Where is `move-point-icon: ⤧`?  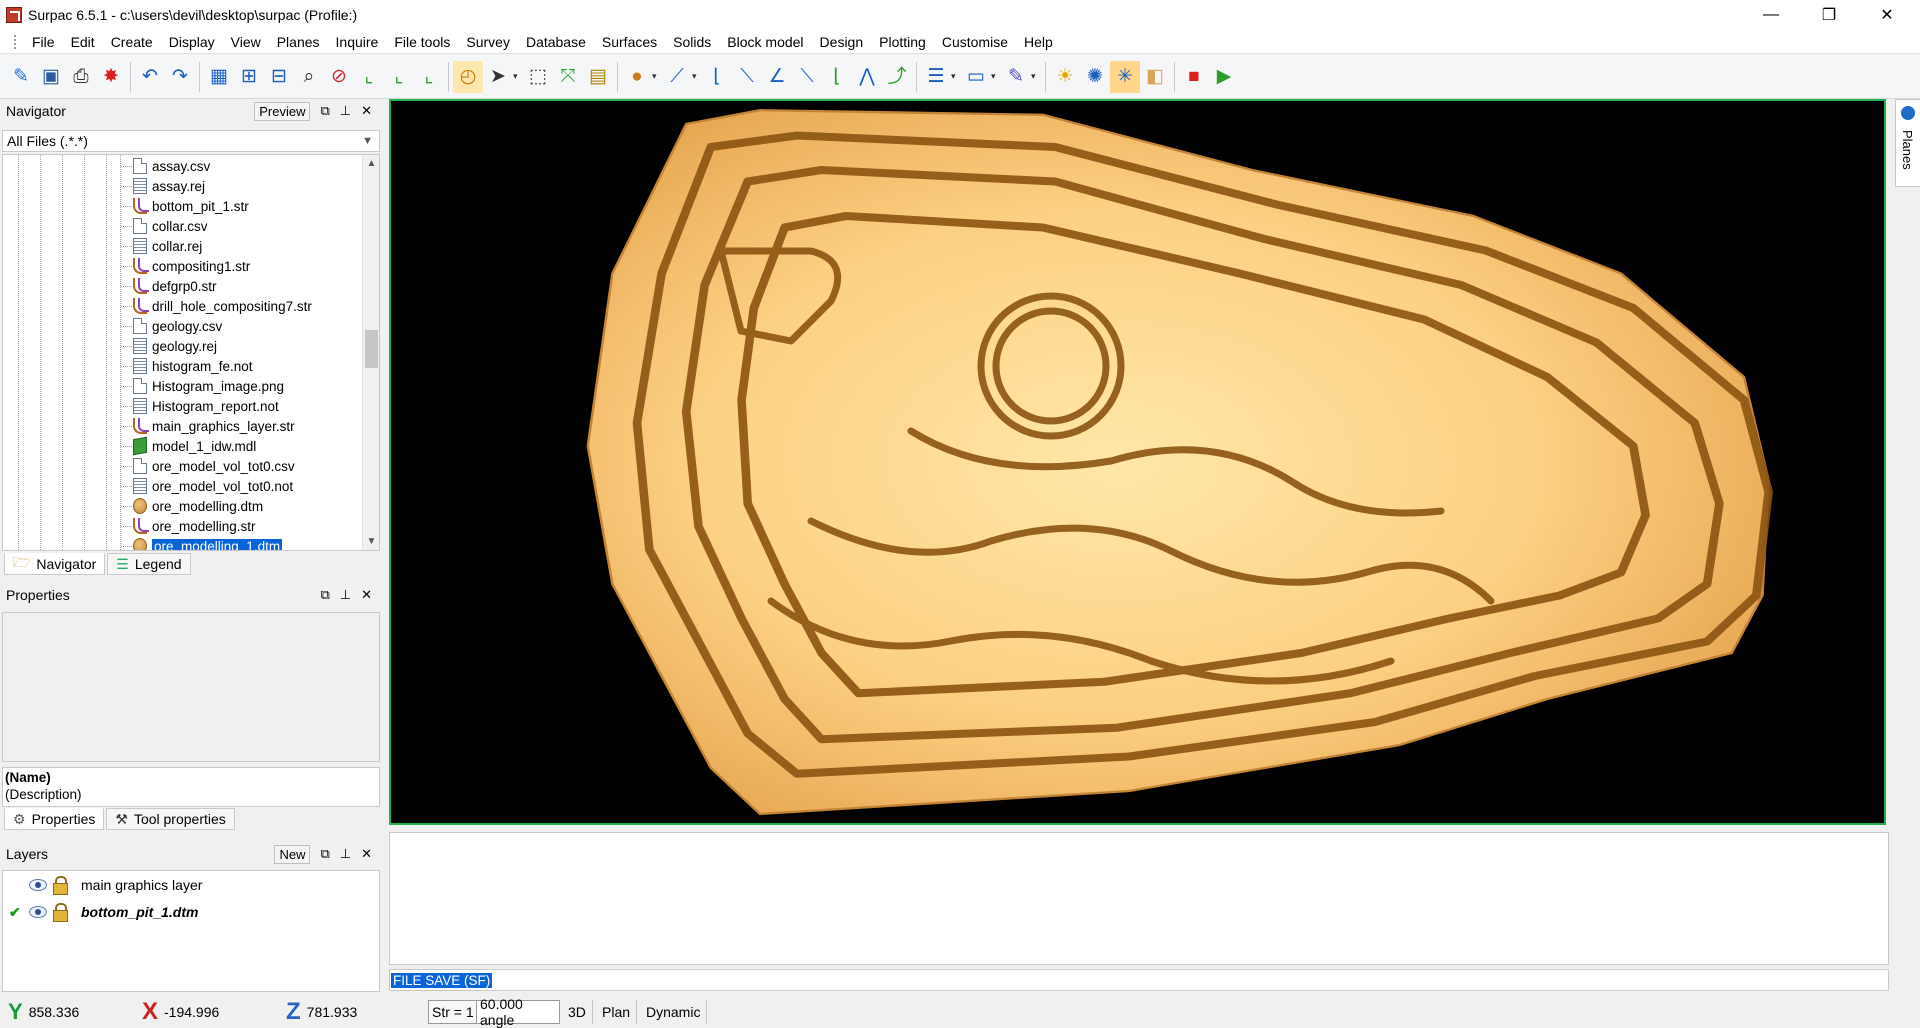 move-point-icon: ⤧ is located at coordinates (568, 77).